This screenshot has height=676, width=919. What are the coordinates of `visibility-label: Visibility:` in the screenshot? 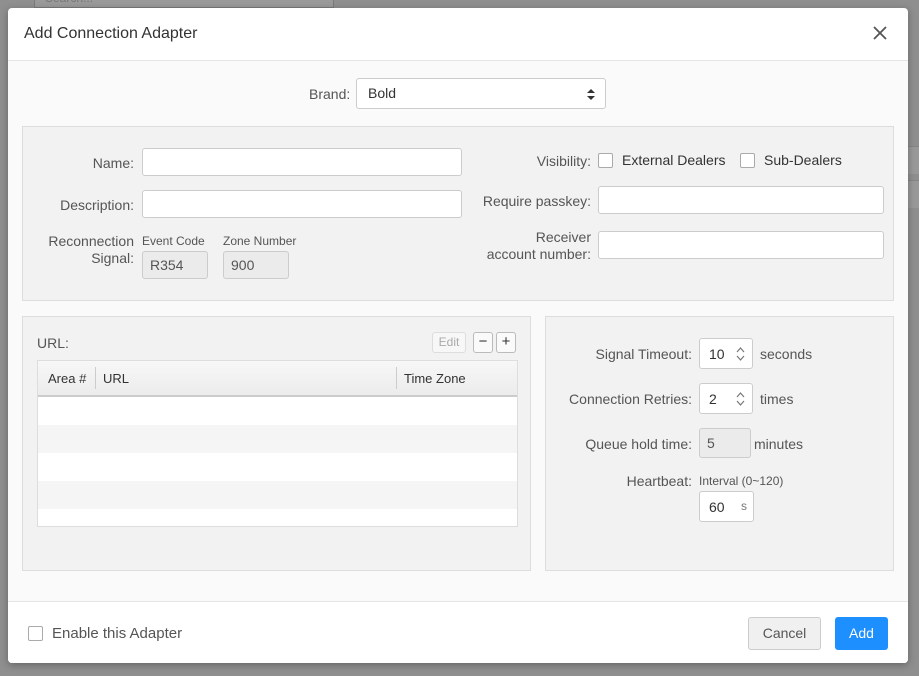 It's located at (563, 161).